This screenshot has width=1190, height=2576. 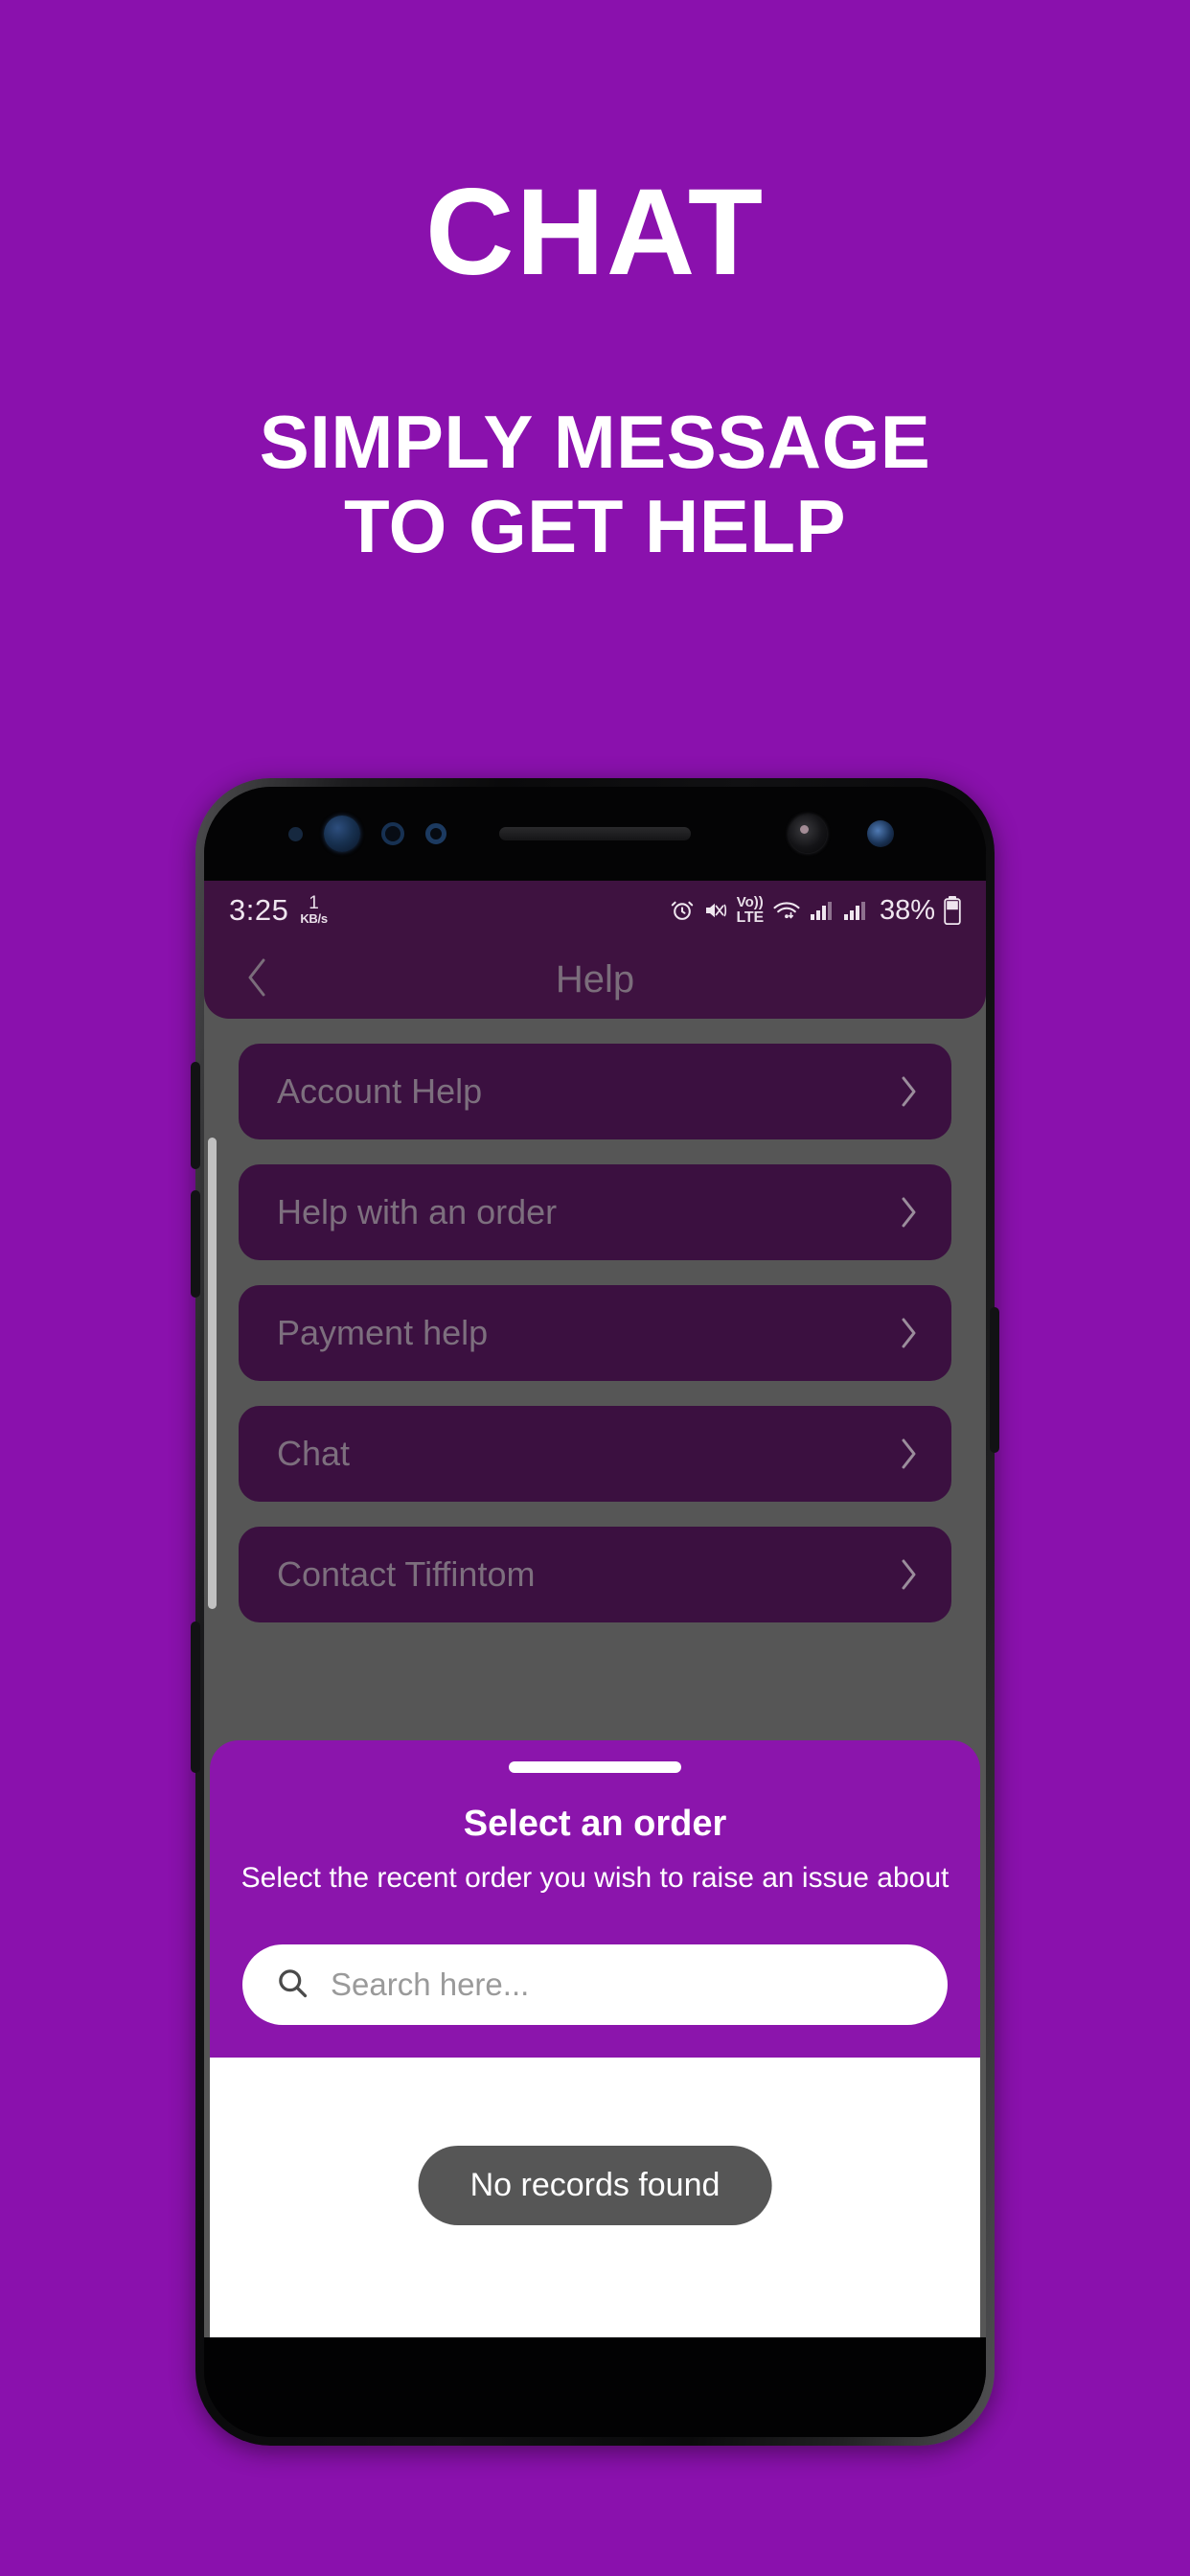 I want to click on sensor-cluster-left, so click(x=367, y=834).